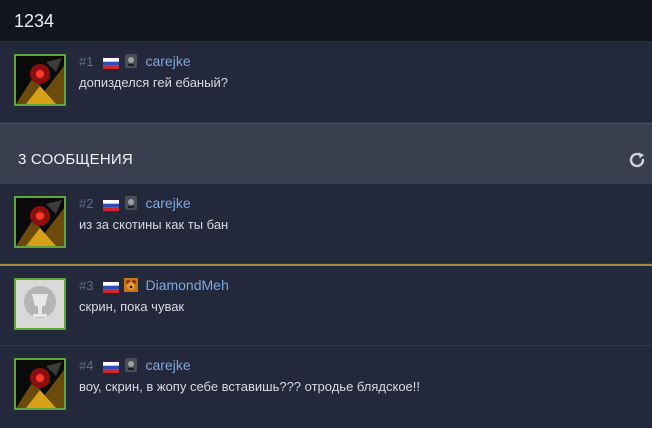 The height and width of the screenshot is (428, 652). What do you see at coordinates (637, 160) in the screenshot?
I see `refresh-icon` at bounding box center [637, 160].